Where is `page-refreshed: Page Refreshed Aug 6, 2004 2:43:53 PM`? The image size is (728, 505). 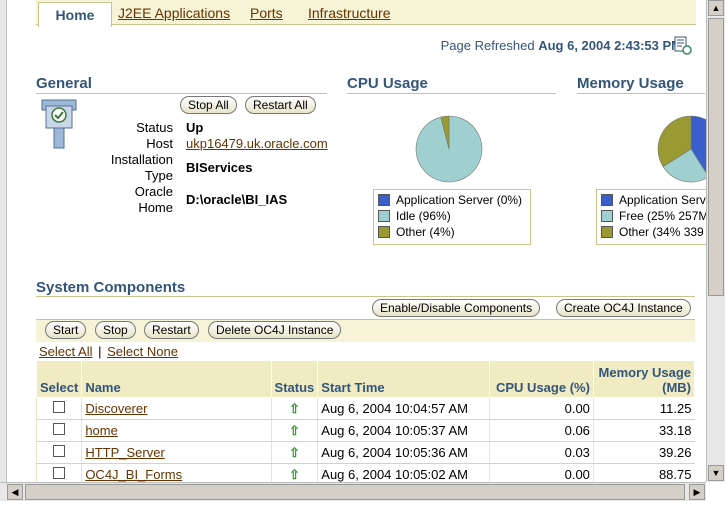 page-refreshed: Page Refreshed Aug 6, 2004 2:43:53 PM is located at coordinates (561, 45).